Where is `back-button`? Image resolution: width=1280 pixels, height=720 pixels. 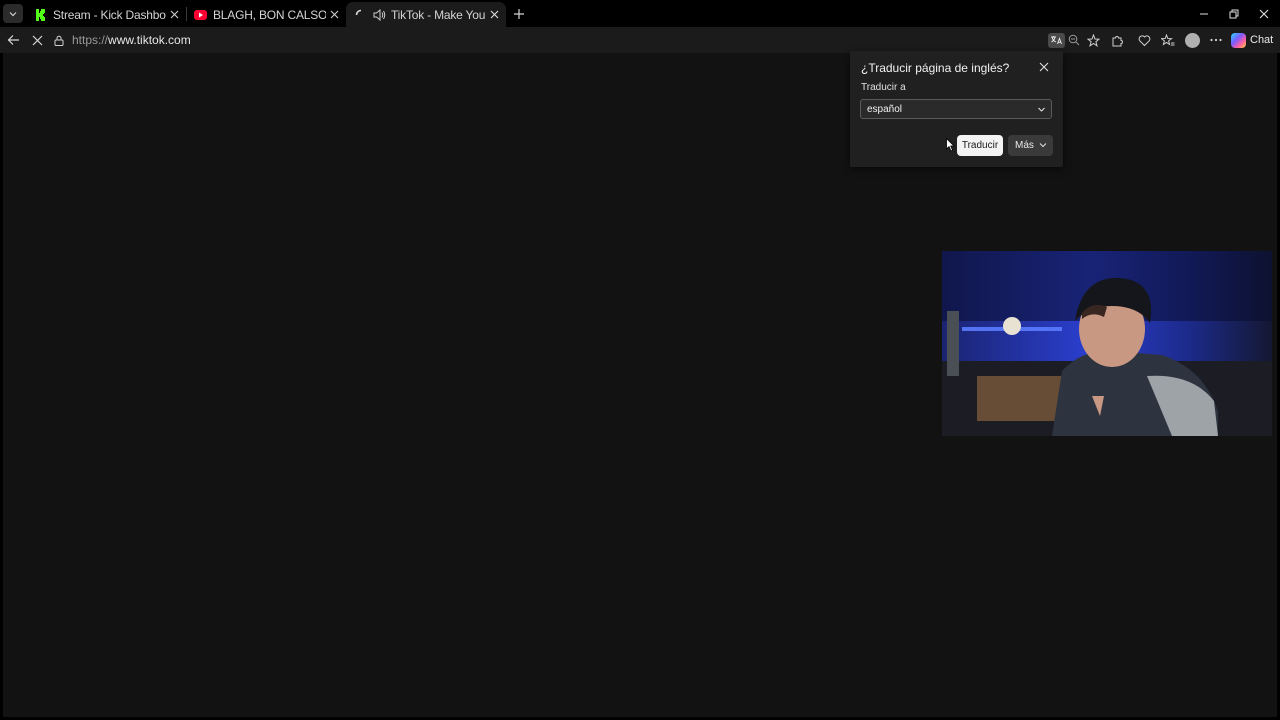 back-button is located at coordinates (13, 40).